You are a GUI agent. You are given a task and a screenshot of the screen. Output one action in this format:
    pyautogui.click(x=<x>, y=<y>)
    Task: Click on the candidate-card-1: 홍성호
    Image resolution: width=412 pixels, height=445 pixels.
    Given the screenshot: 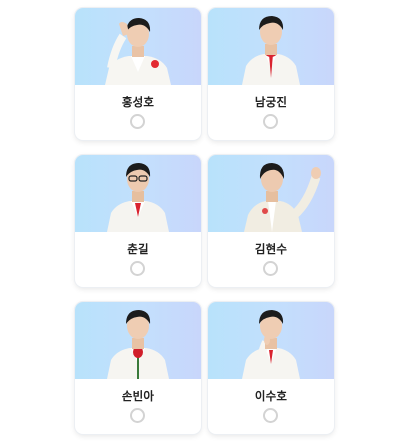 What is the action you would take?
    pyautogui.click(x=138, y=74)
    